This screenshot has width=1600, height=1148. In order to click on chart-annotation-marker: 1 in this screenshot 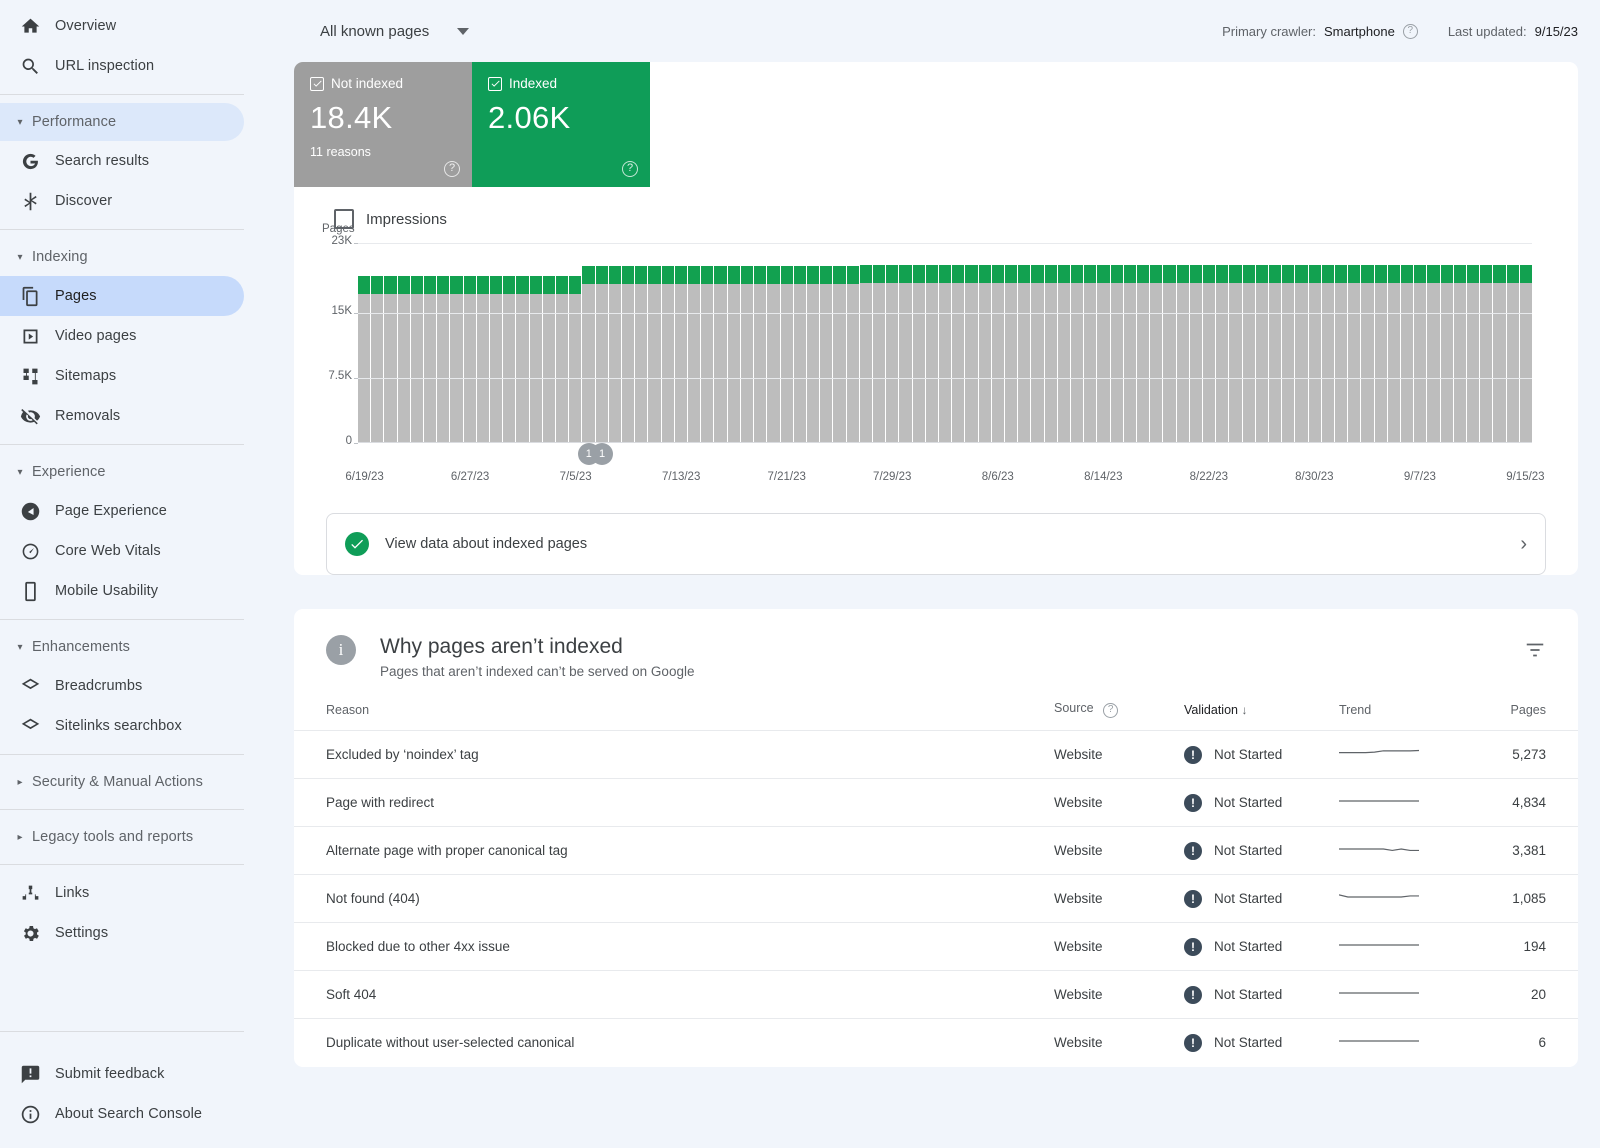, I will do `click(602, 454)`.